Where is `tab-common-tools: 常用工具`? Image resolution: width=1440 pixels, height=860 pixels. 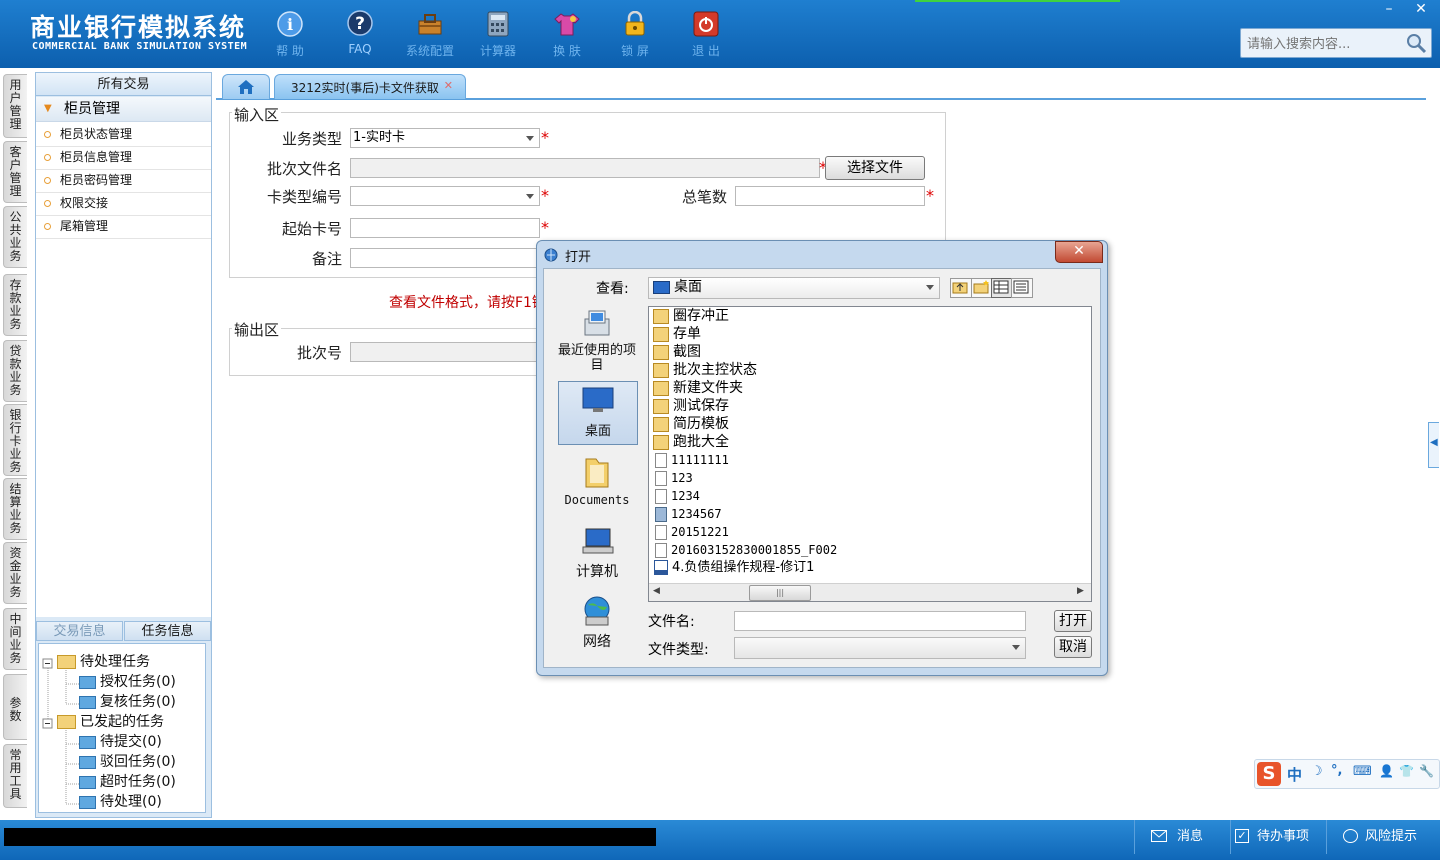 tab-common-tools: 常用工具 is located at coordinates (15, 776).